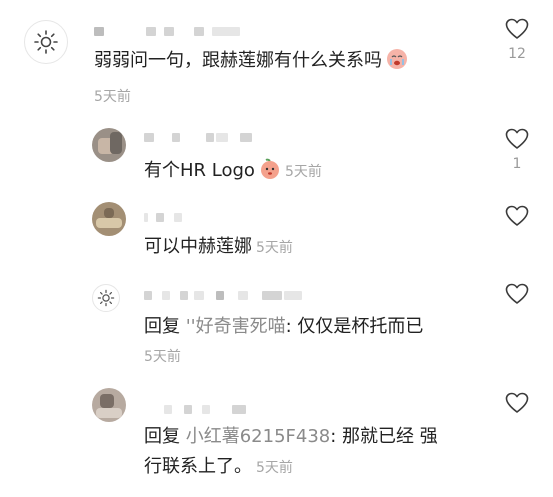  Describe the element at coordinates (251, 61) in the screenshot. I see `comment-text: 弱弱问一句，跟赫莲娜有什么关系吗` at that location.